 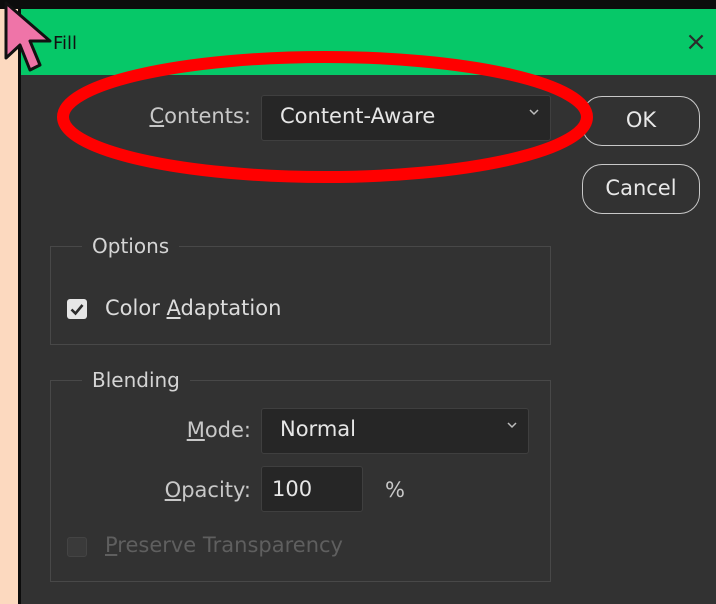 What do you see at coordinates (65, 43) in the screenshot?
I see `dialog-title: Fill` at bounding box center [65, 43].